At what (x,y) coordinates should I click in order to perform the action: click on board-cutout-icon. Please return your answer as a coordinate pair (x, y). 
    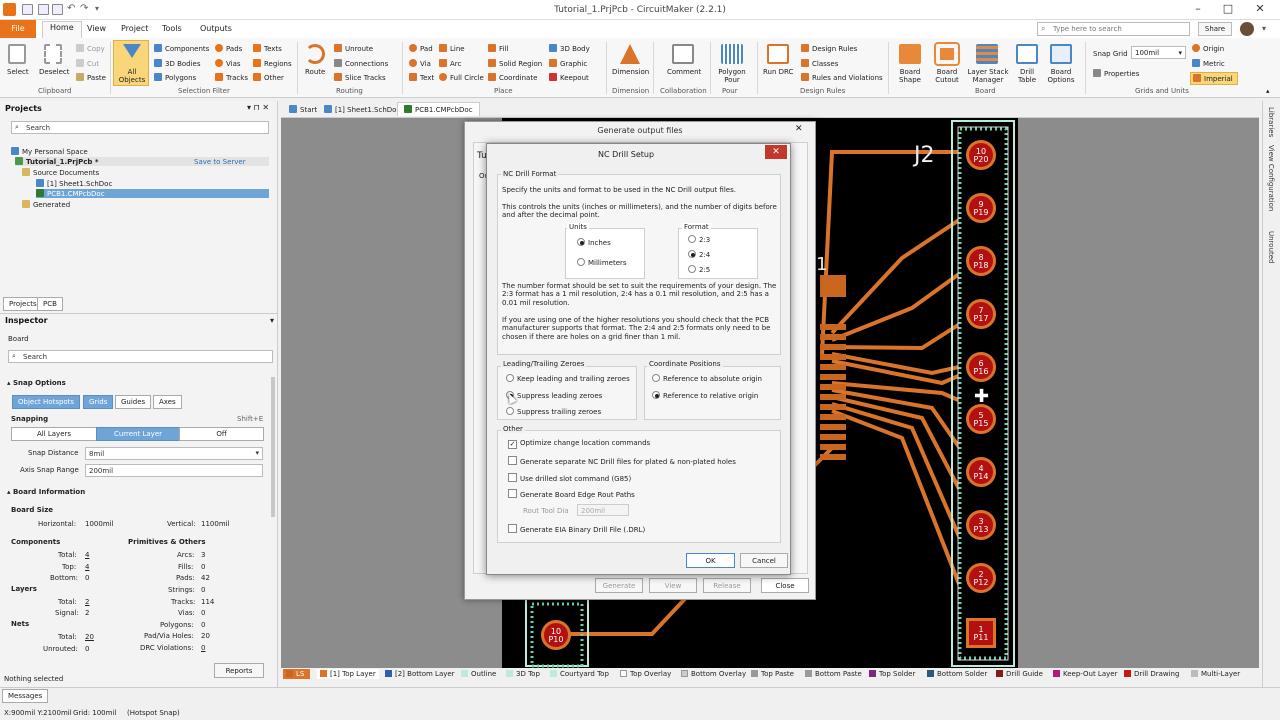
    Looking at the image, I should click on (947, 54).